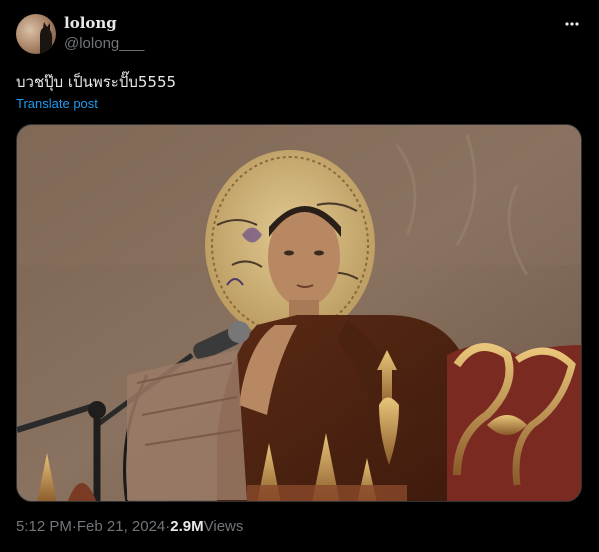 Image resolution: width=599 pixels, height=552 pixels. Describe the element at coordinates (46, 38) in the screenshot. I see `cat-silhouette-avatar-icon` at that location.